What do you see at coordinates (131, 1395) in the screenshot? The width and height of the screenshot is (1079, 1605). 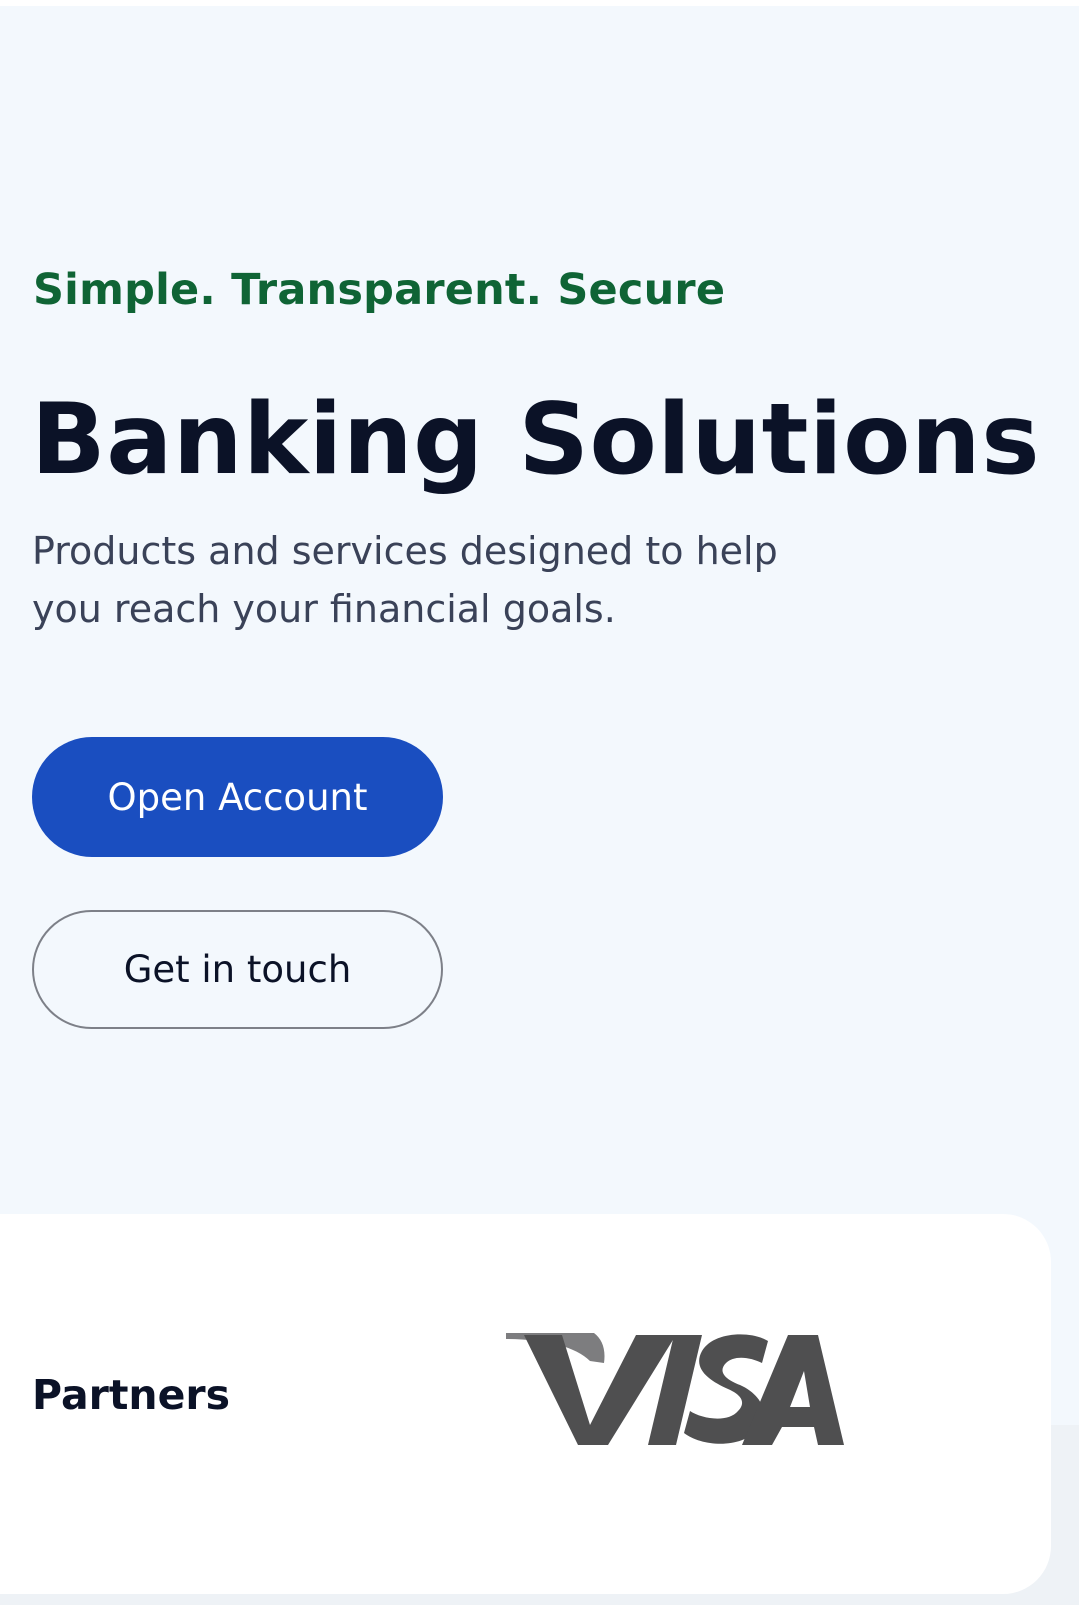 I see `partners-label: Partners` at bounding box center [131, 1395].